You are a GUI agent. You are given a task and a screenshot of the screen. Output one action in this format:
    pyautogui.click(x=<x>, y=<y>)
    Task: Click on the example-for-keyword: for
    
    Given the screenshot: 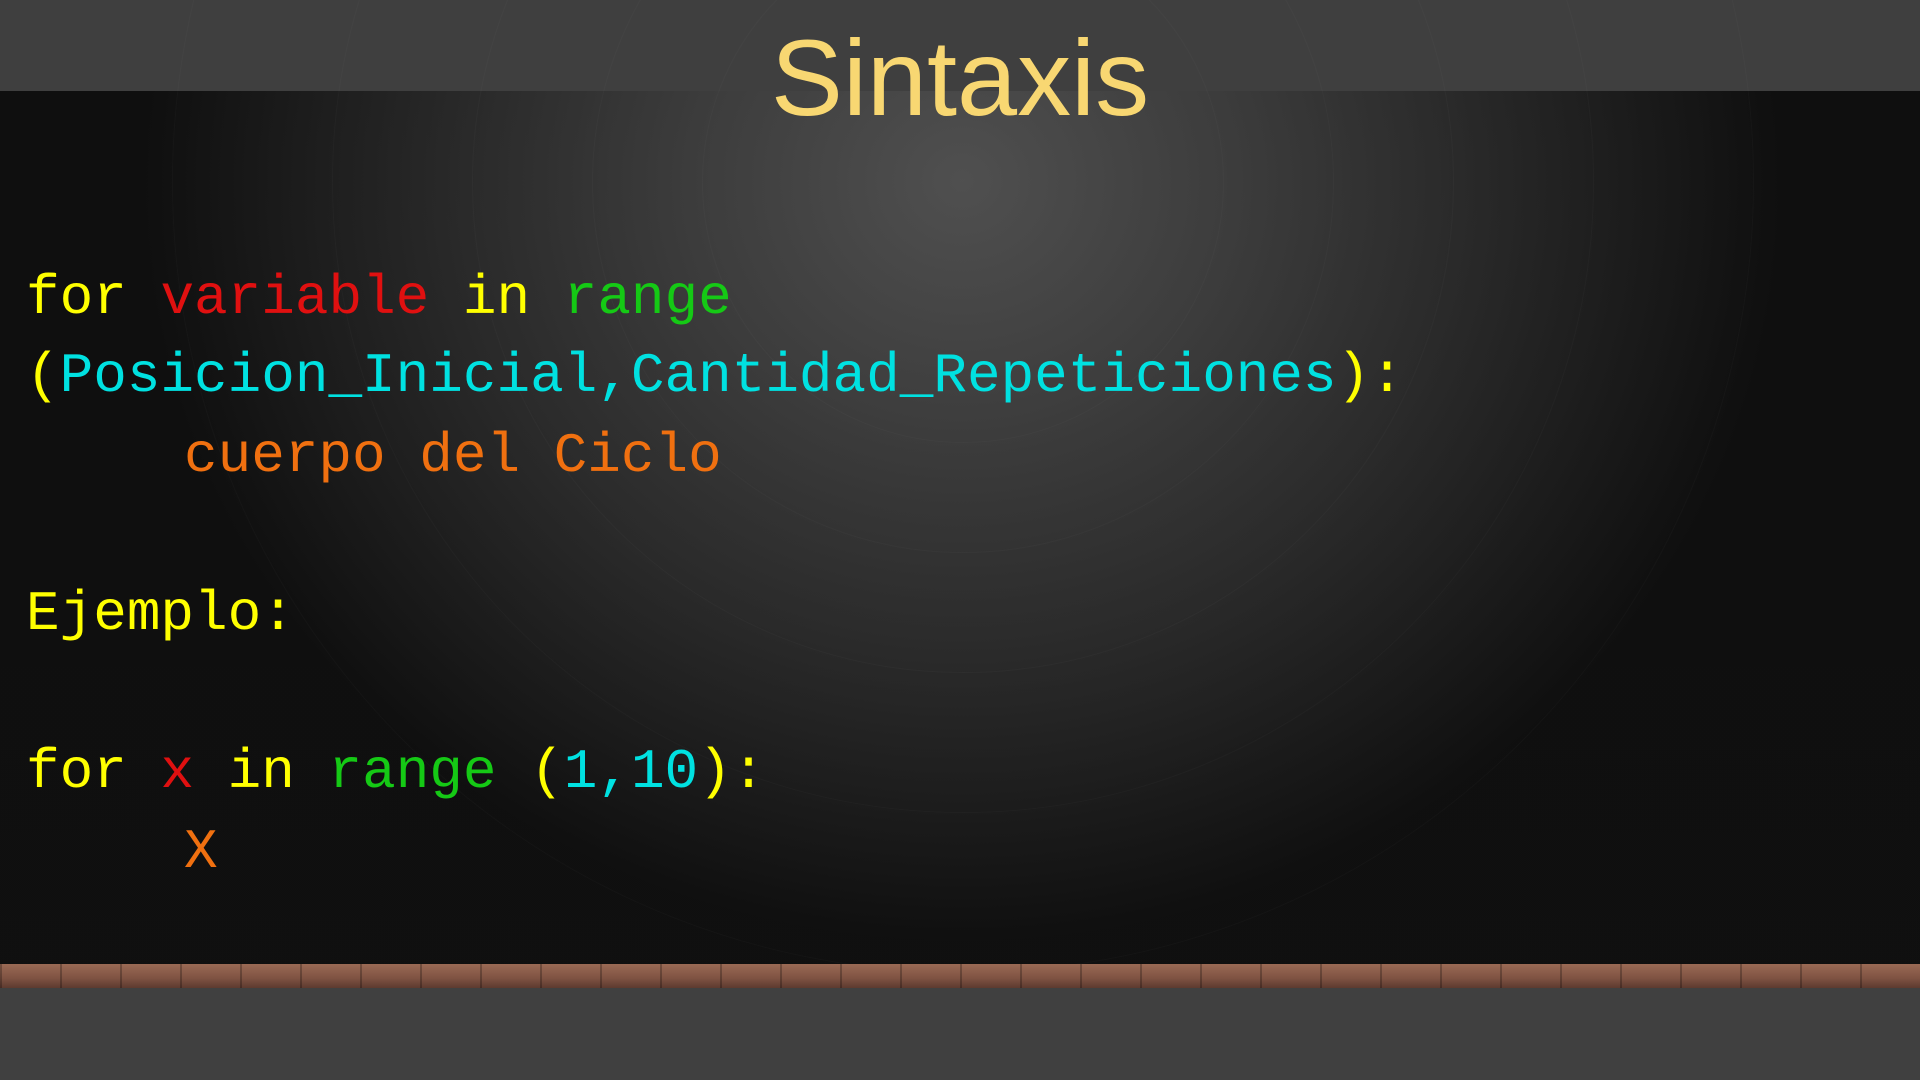 What is the action you would take?
    pyautogui.click(x=76, y=772)
    